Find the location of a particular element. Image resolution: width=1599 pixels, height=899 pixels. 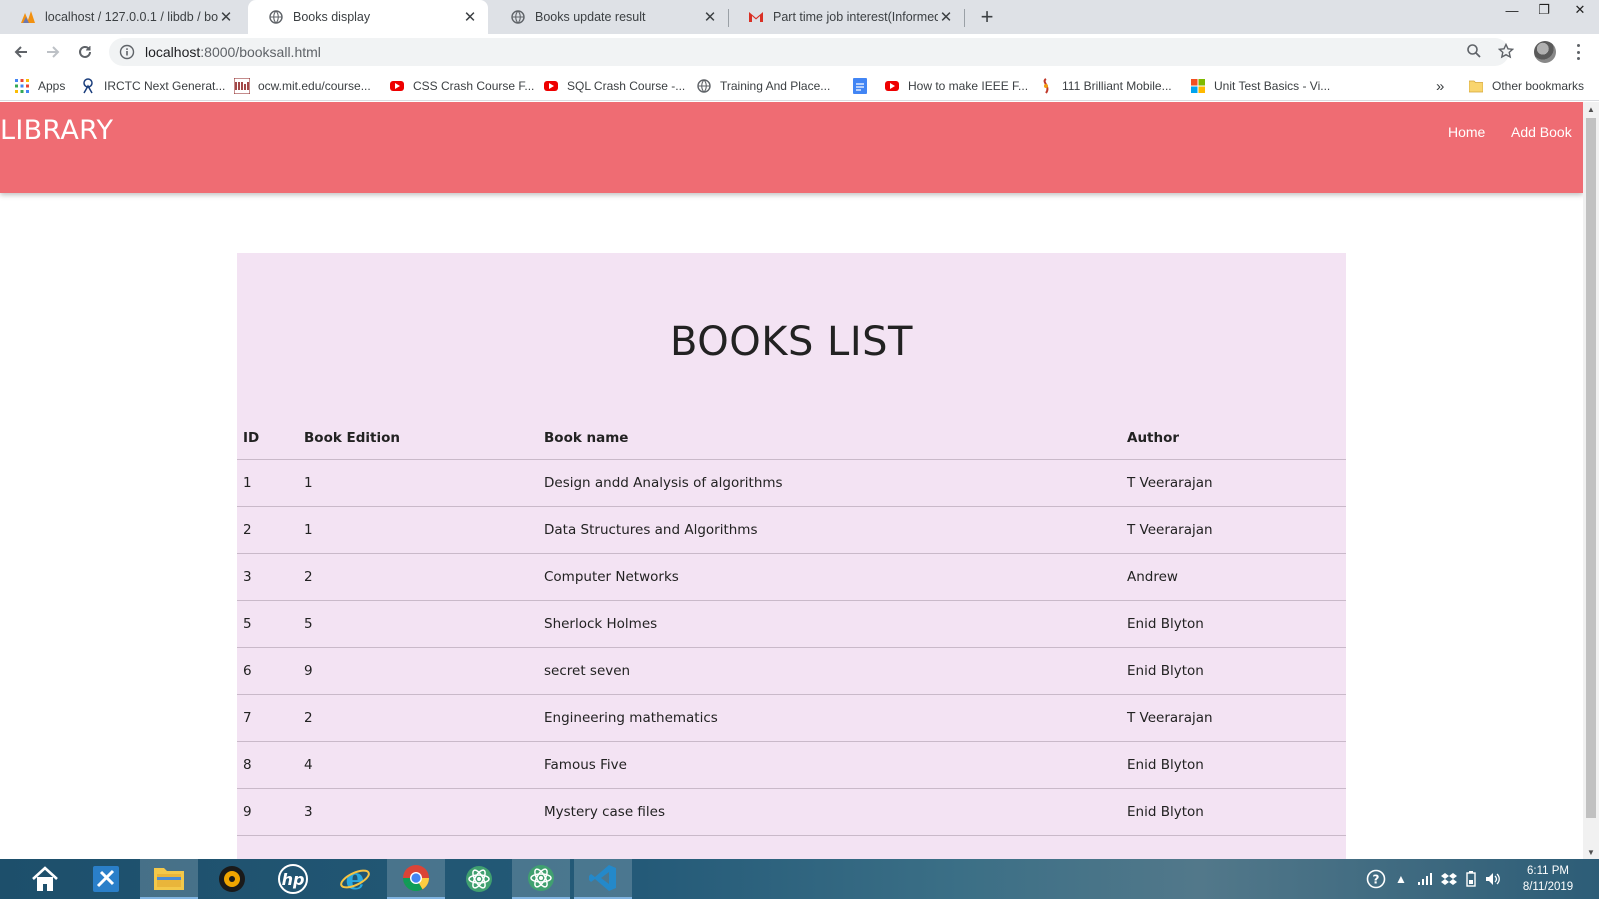

home-icon is located at coordinates (45, 879).